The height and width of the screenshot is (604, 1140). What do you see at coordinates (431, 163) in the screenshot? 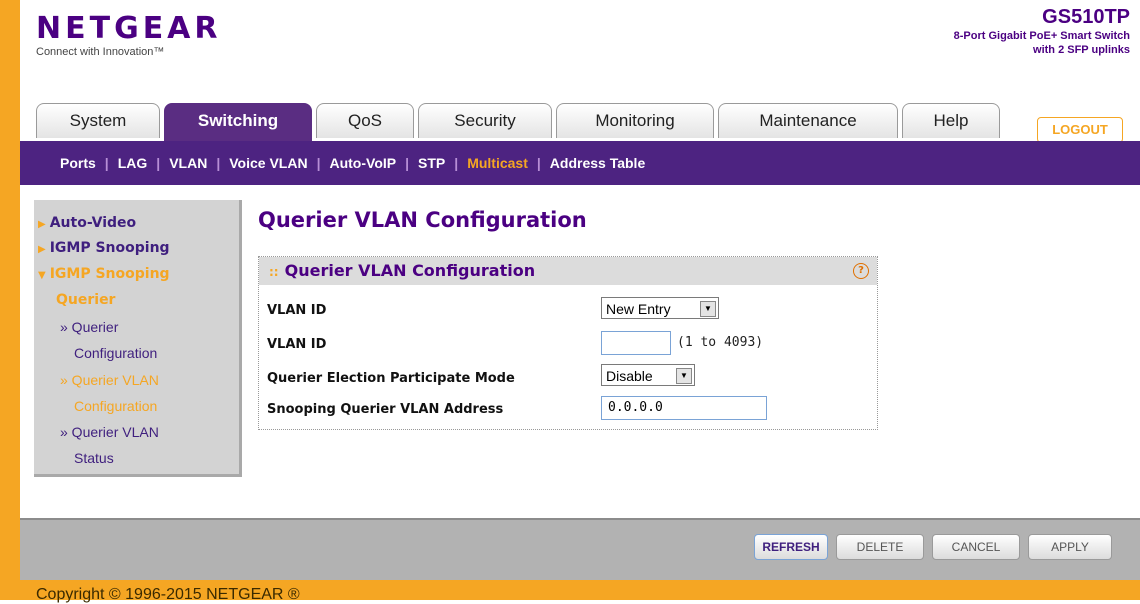
I see `subnav-stp: STP` at bounding box center [431, 163].